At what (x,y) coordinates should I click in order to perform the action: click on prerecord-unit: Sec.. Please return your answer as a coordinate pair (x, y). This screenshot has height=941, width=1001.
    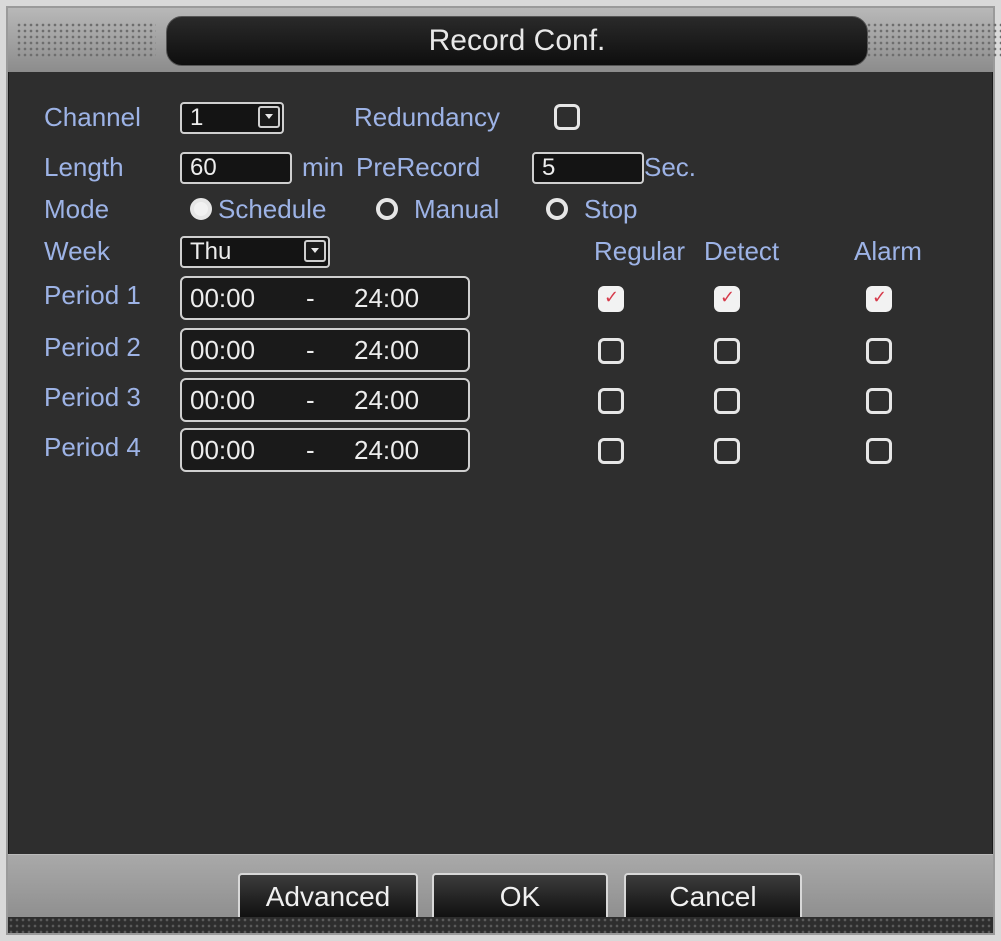
    Looking at the image, I should click on (670, 167).